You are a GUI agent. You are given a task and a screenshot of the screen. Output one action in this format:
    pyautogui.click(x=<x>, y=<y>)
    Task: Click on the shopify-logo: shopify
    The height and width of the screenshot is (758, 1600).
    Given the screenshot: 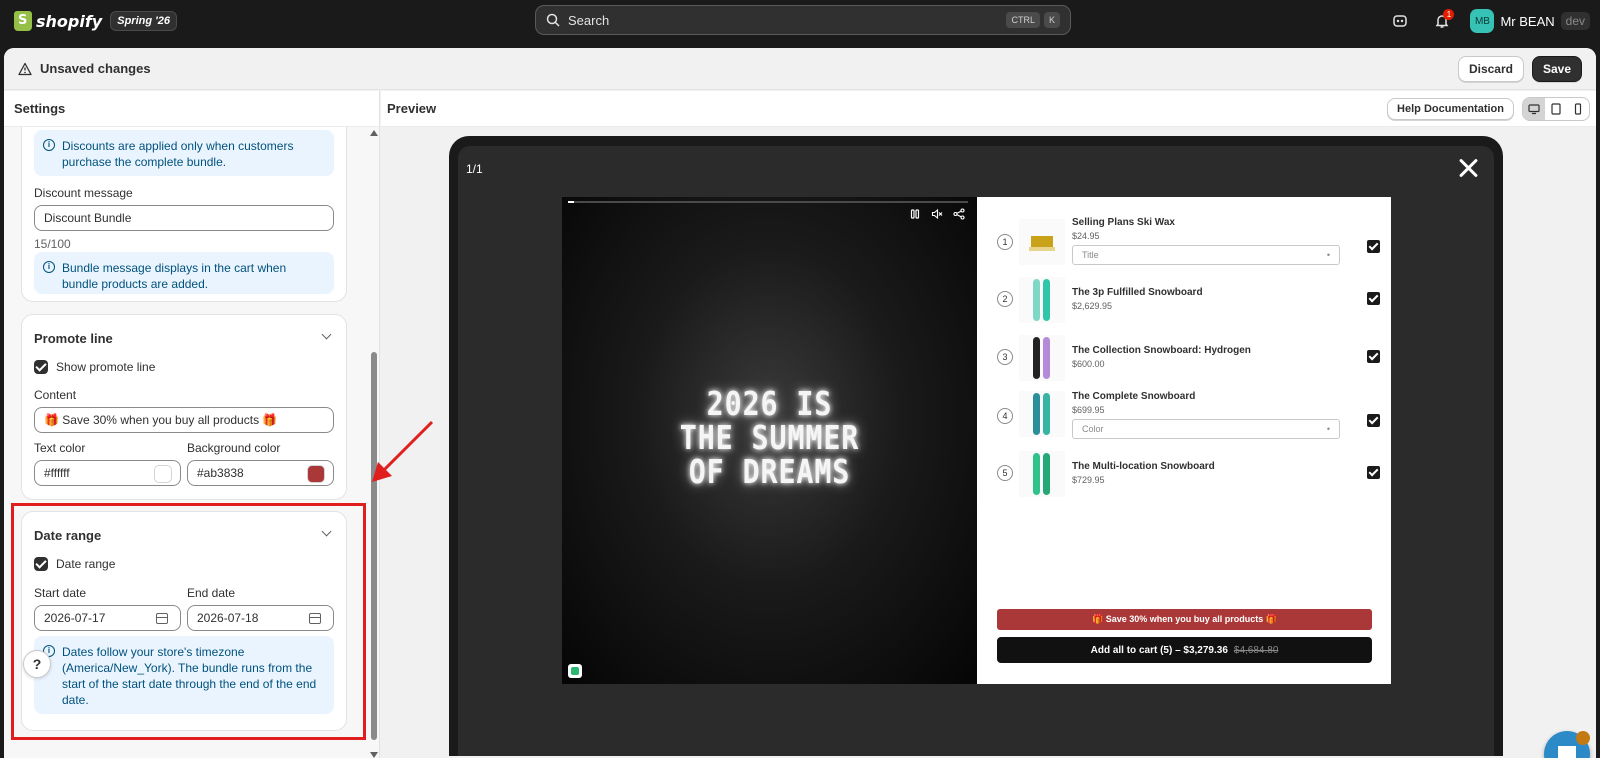 What is the action you would take?
    pyautogui.click(x=58, y=21)
    